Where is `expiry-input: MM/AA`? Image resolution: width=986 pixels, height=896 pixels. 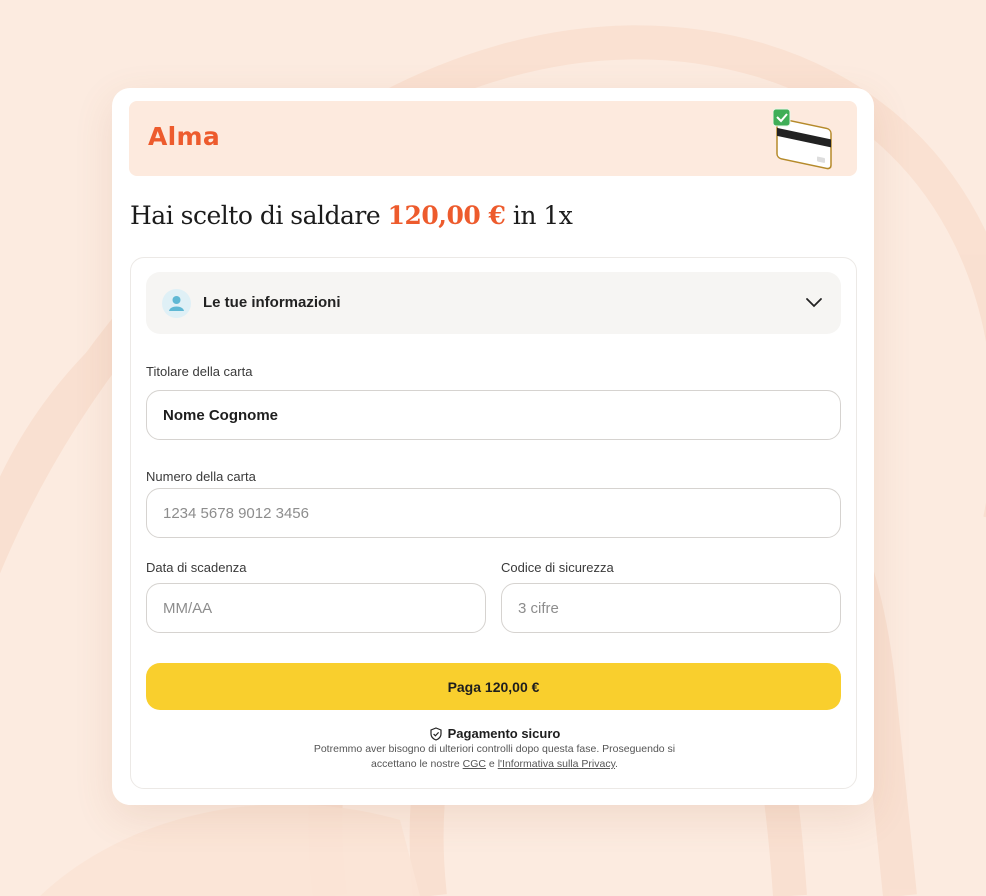 expiry-input: MM/AA is located at coordinates (316, 608).